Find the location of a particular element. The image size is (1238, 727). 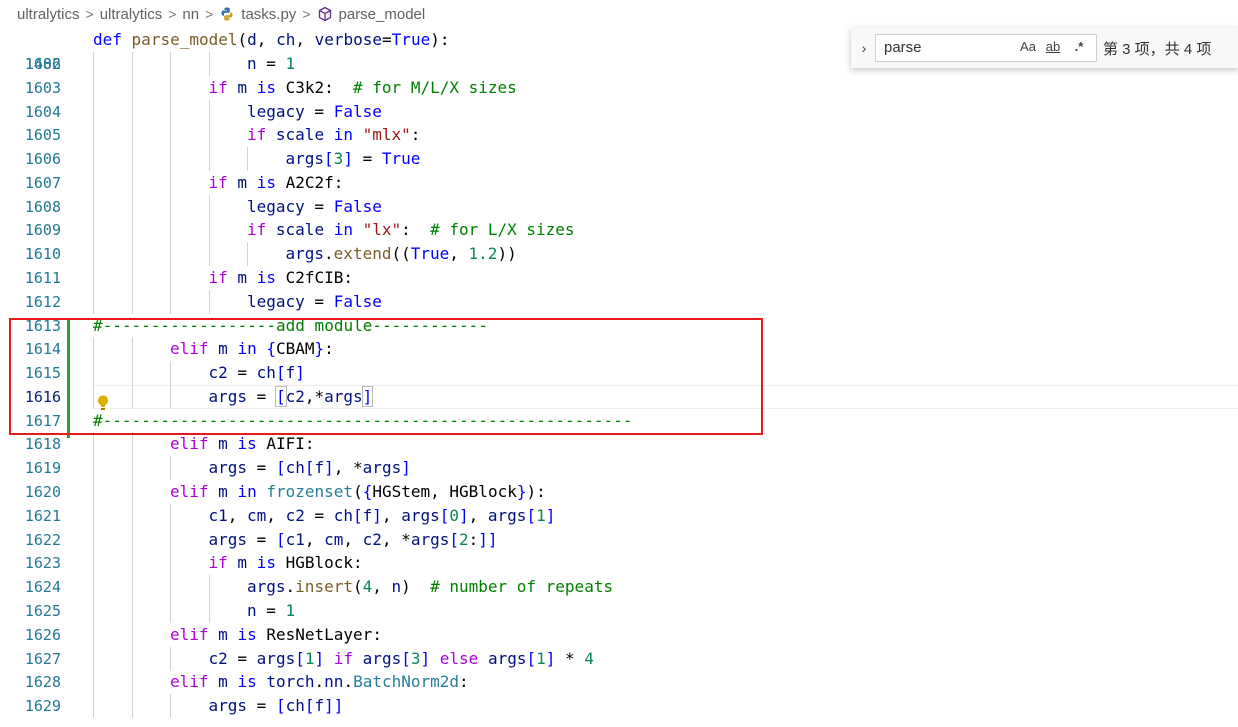

code-text: elif m is torch.nn.BatchNorm2d: is located at coordinates (319, 682).